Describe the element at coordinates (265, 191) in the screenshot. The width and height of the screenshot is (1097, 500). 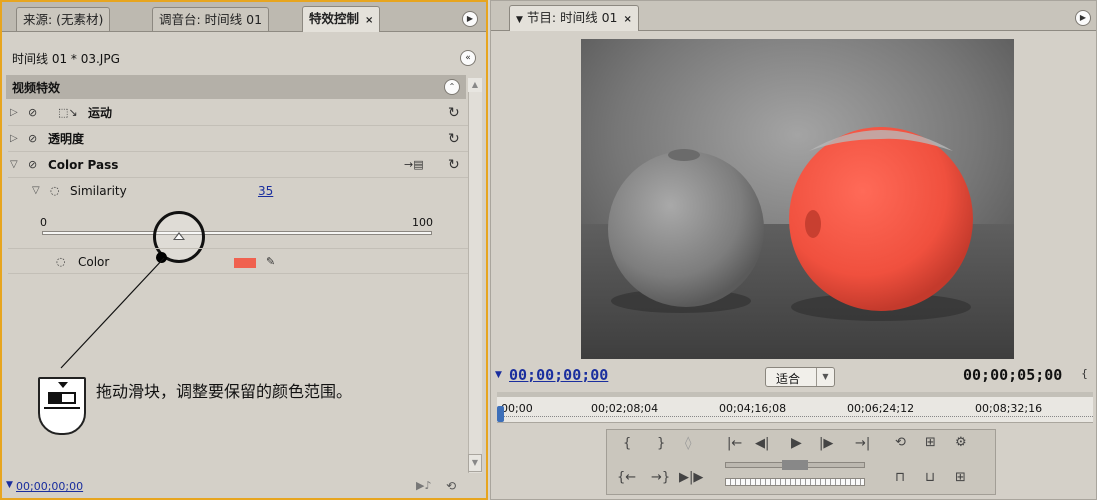
I see `similarity-value: 35` at that location.